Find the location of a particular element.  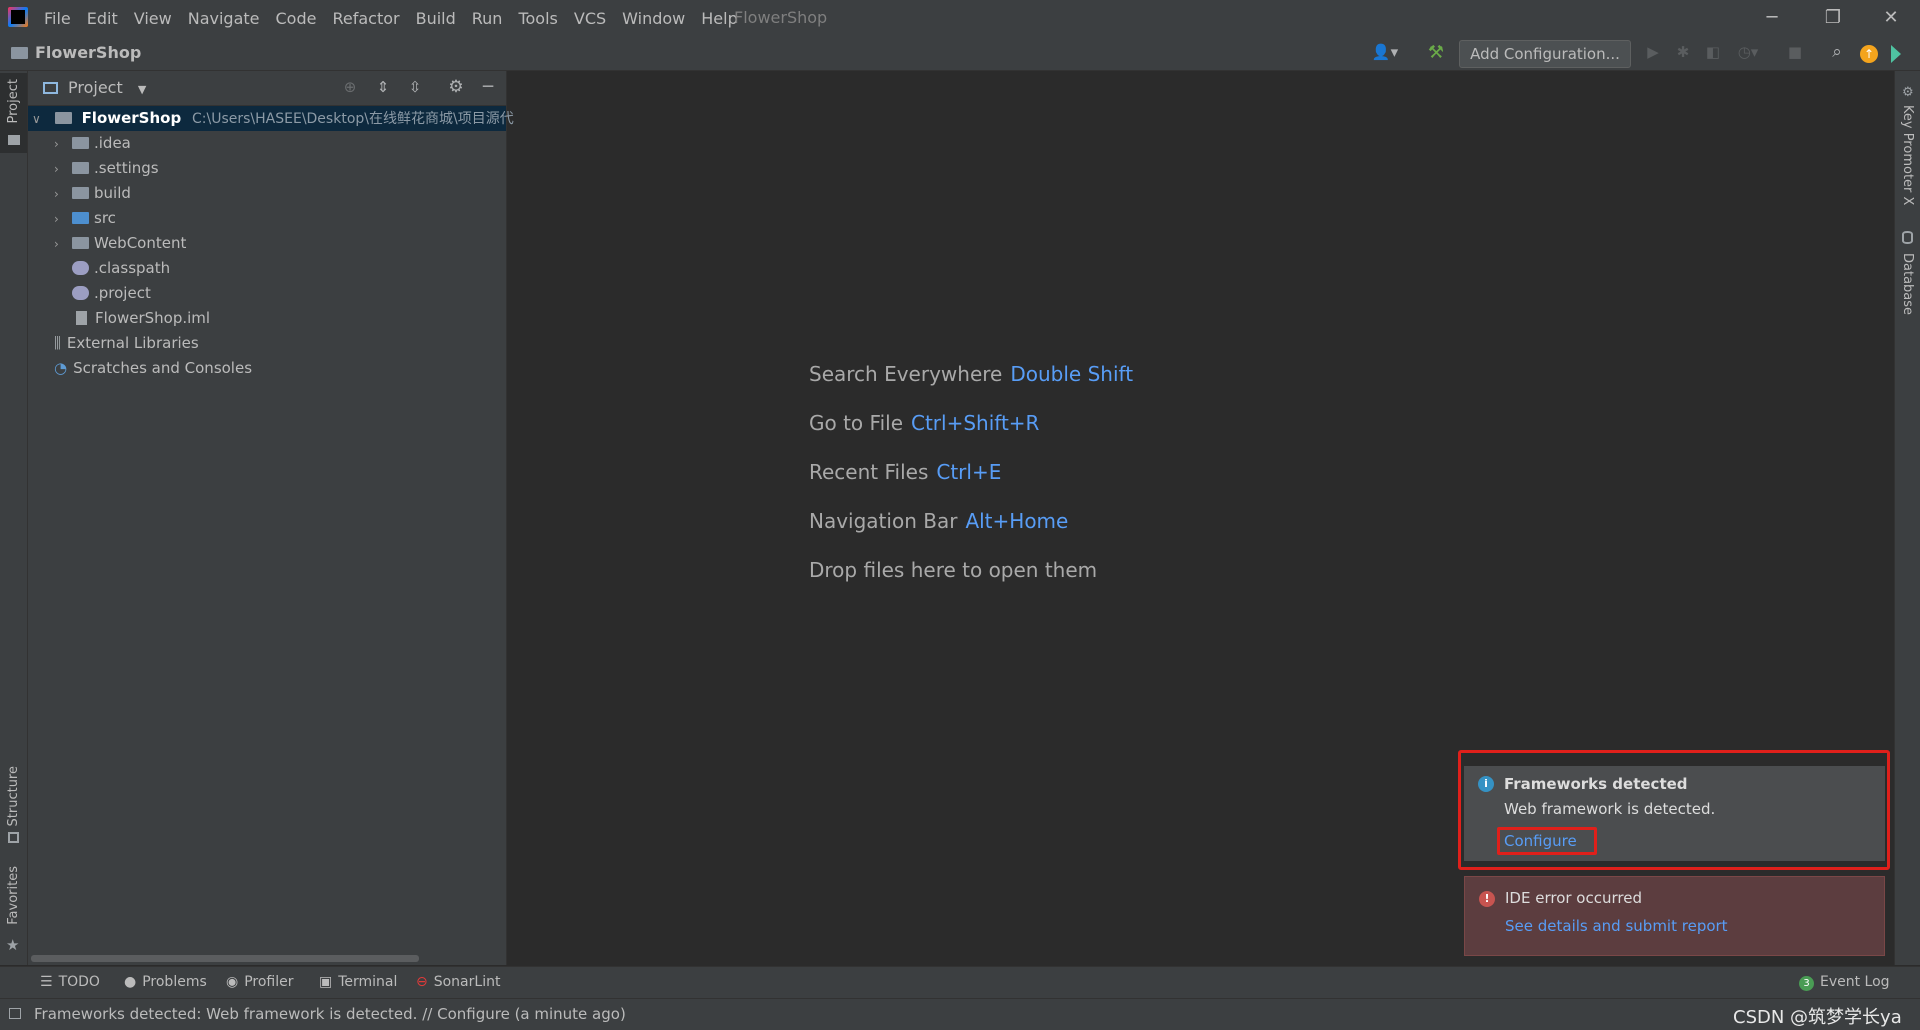

user-icon: 👤▾ is located at coordinates (1385, 52).